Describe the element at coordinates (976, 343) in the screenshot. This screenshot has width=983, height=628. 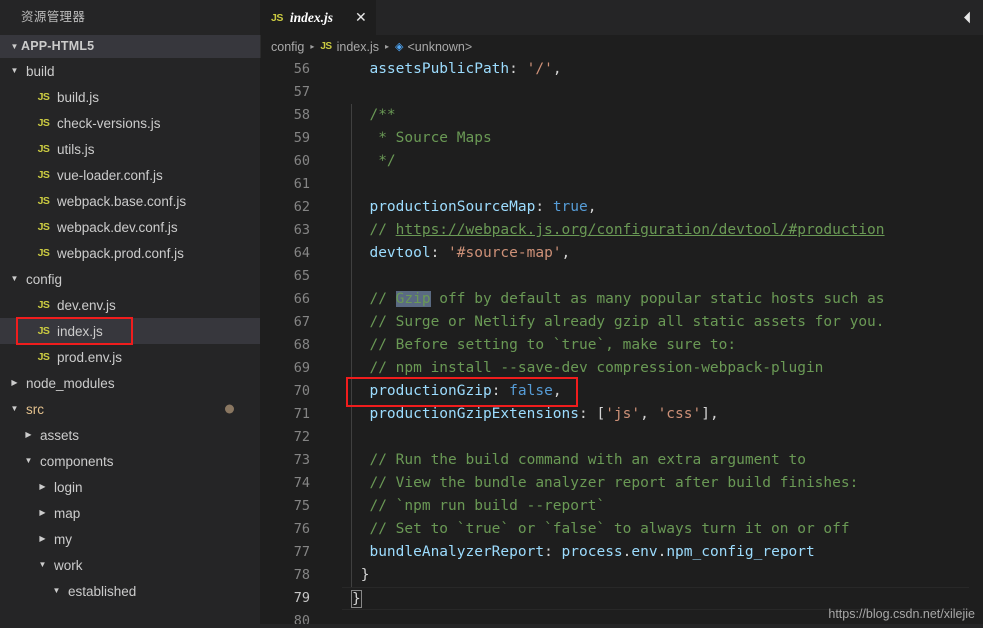
I see `minimap-strip` at that location.